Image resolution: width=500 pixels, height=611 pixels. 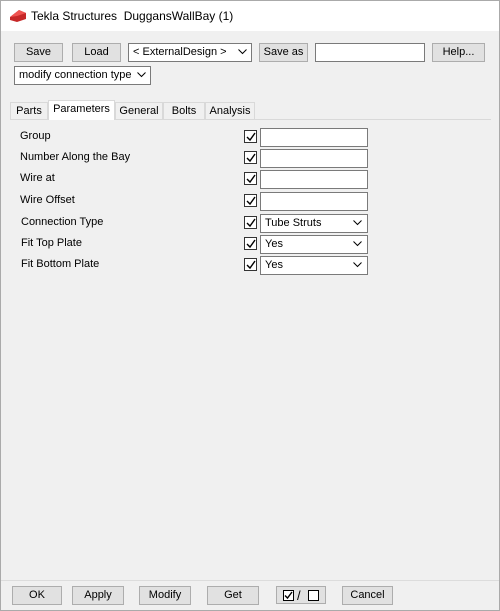 What do you see at coordinates (250, 16) in the screenshot?
I see `title-bar: Tekla Structures DuggansWallBay (1)` at bounding box center [250, 16].